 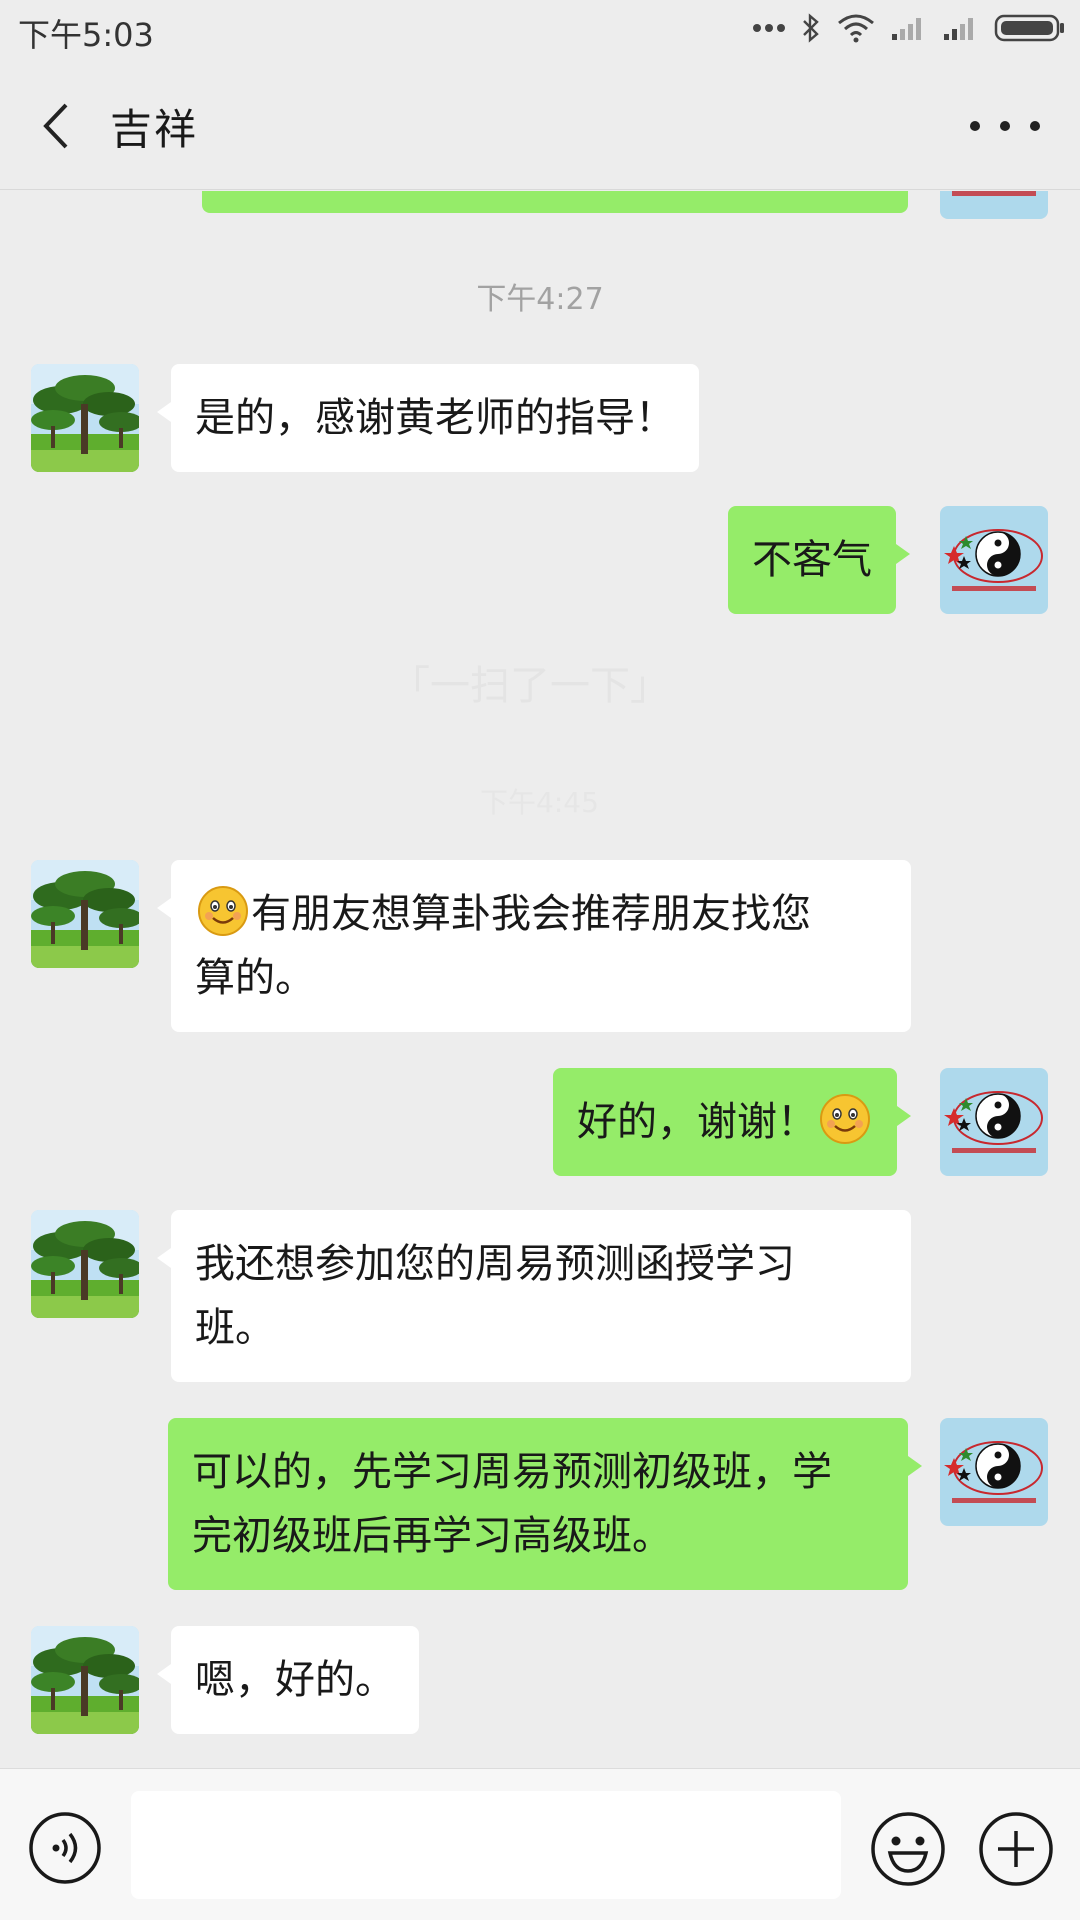 I want to click on signal-2-icon, so click(x=961, y=28).